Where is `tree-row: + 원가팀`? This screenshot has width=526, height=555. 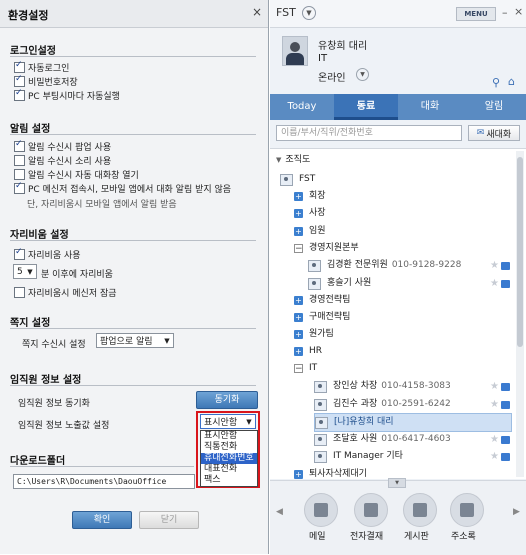
tree-row: + 원가팀 is located at coordinates (314, 334).